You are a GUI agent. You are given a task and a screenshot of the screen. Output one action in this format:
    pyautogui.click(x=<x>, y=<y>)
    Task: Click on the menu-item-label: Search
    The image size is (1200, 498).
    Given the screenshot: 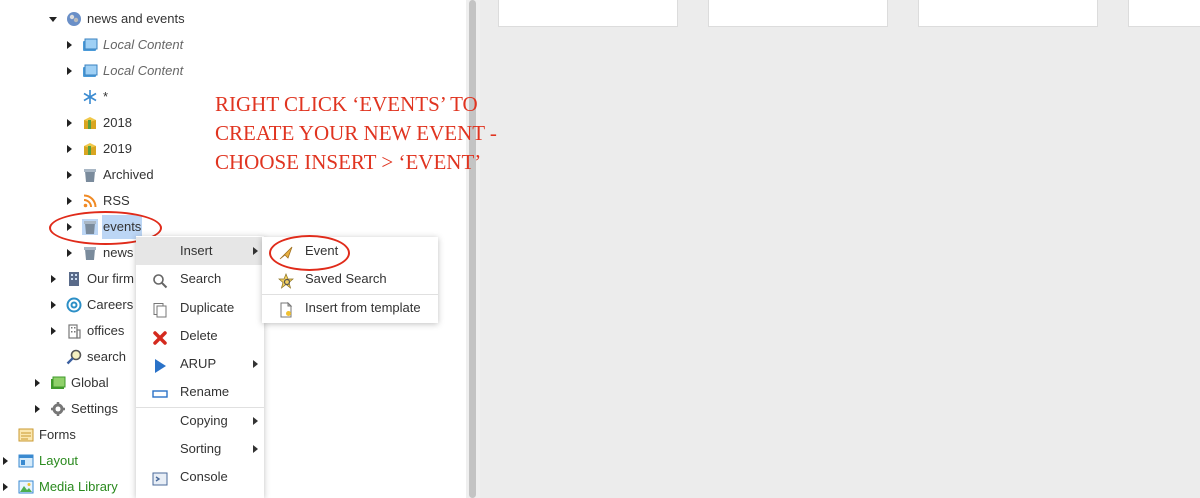 What is the action you would take?
    pyautogui.click(x=201, y=278)
    